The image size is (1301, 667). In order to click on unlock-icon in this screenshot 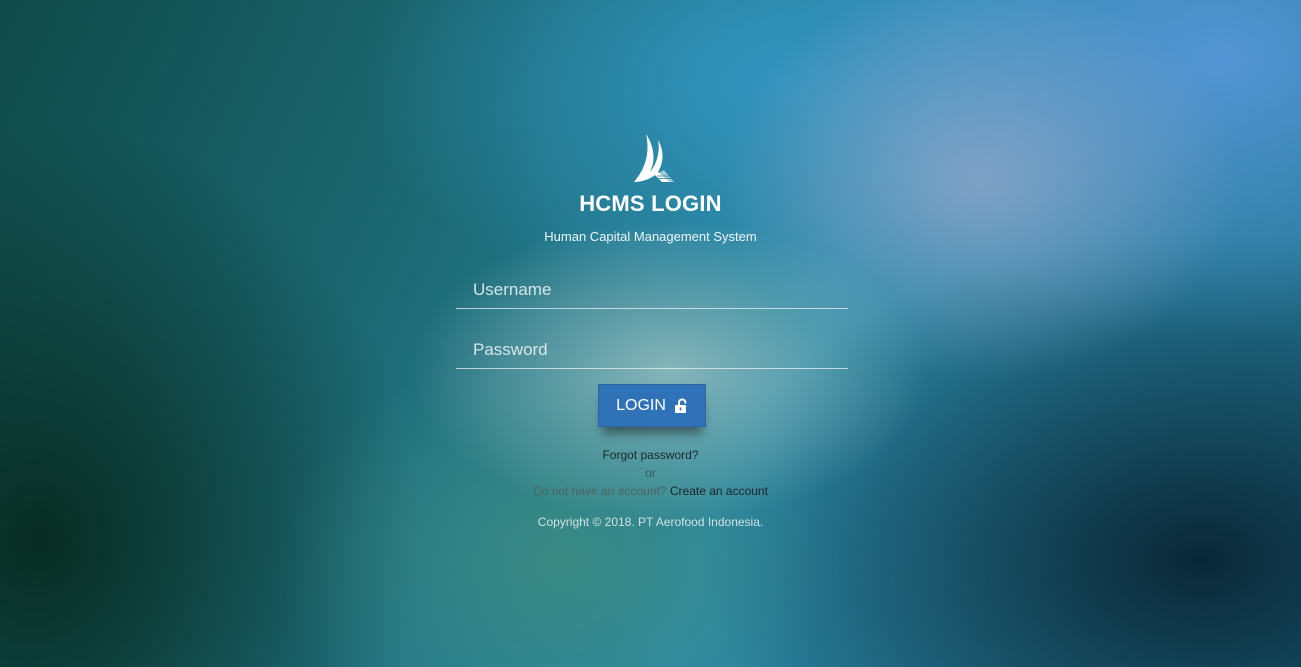, I will do `click(680, 405)`.